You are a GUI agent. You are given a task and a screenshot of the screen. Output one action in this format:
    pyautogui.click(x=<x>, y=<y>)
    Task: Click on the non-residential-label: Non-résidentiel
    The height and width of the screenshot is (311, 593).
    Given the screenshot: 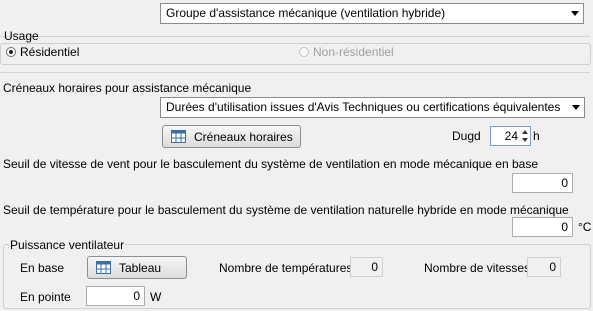 What is the action you would take?
    pyautogui.click(x=353, y=52)
    